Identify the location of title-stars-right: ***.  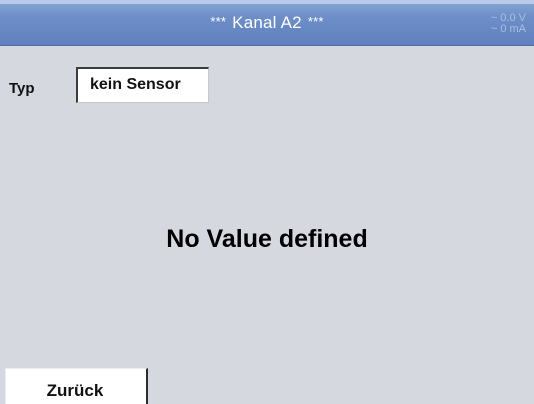
(315, 21).